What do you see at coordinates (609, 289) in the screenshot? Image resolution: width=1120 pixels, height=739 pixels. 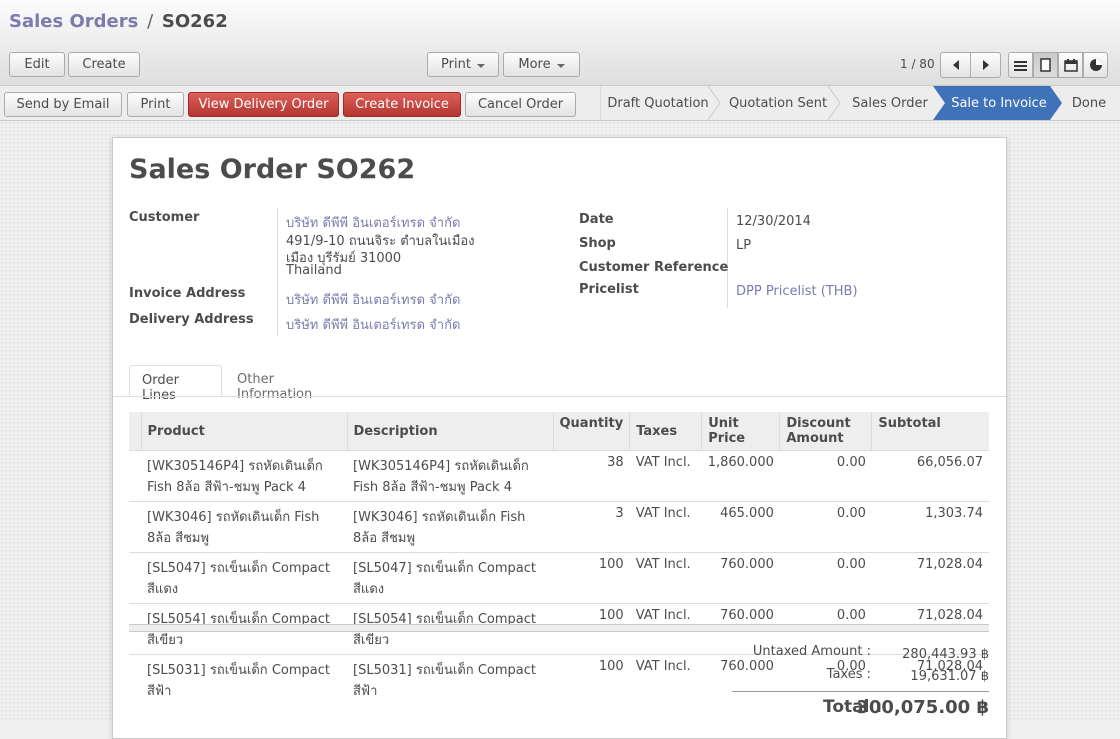 I see `pricelist-label: Pricelist` at bounding box center [609, 289].